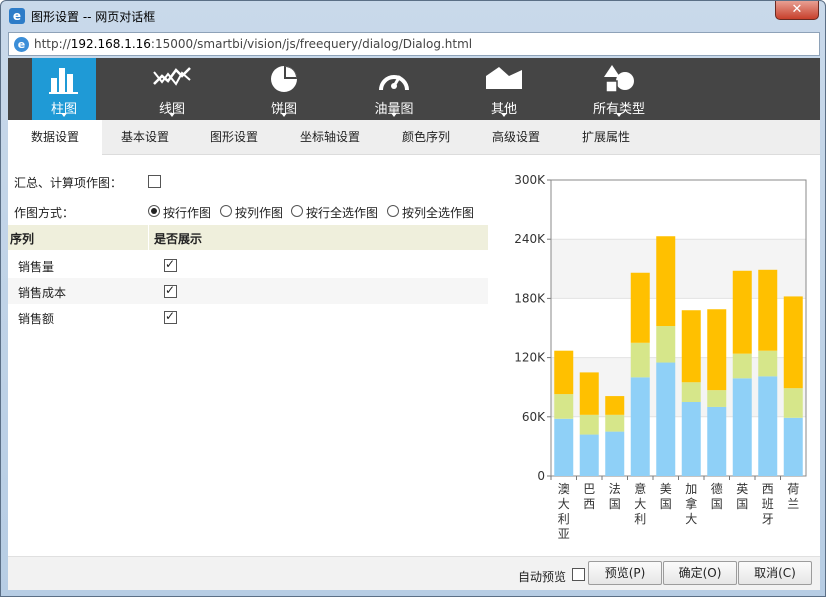 The height and width of the screenshot is (597, 826). Describe the element at coordinates (393, 211) in the screenshot. I see `radio-by-column-all` at that location.